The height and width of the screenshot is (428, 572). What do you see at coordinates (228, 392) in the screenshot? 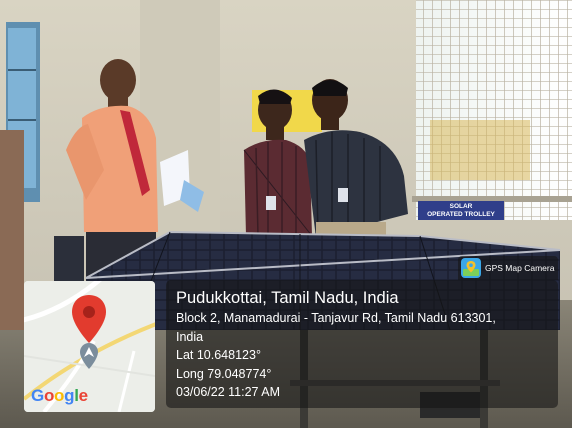
I see `capture-datetime: 03/06/22 11:27 AM` at bounding box center [228, 392].